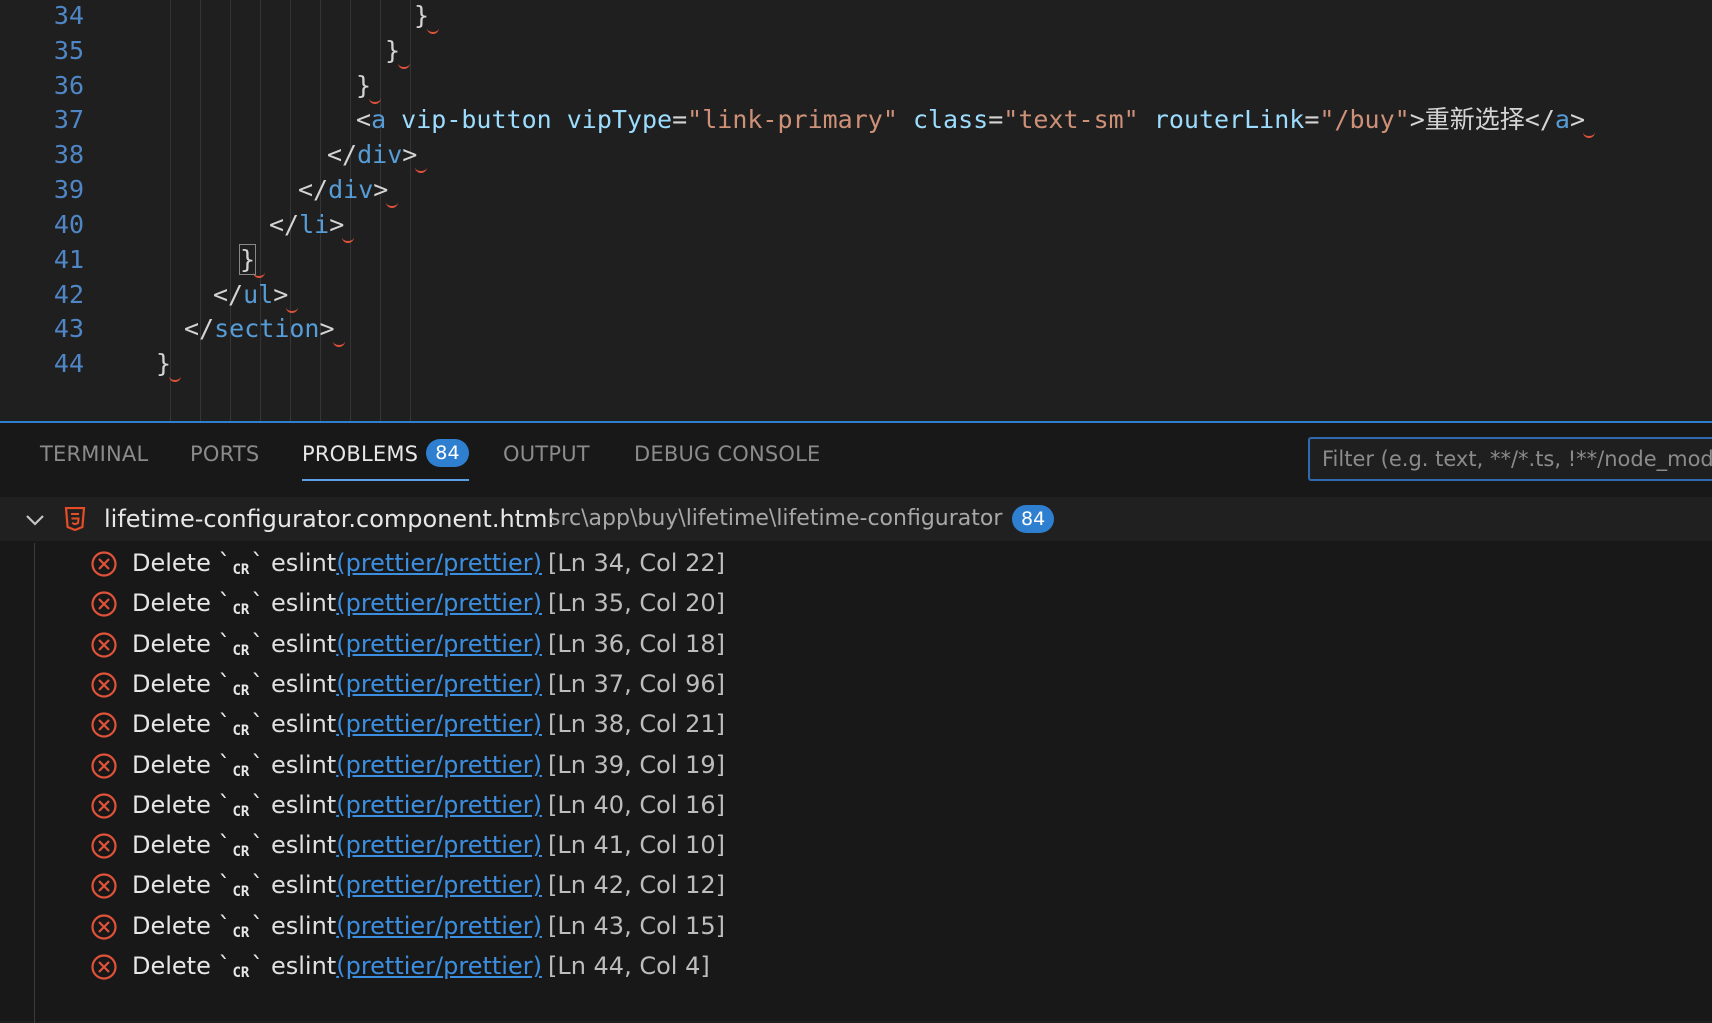 The image size is (1712, 1023). Describe the element at coordinates (856, 86) in the screenshot. I see `code-line: 36}` at that location.